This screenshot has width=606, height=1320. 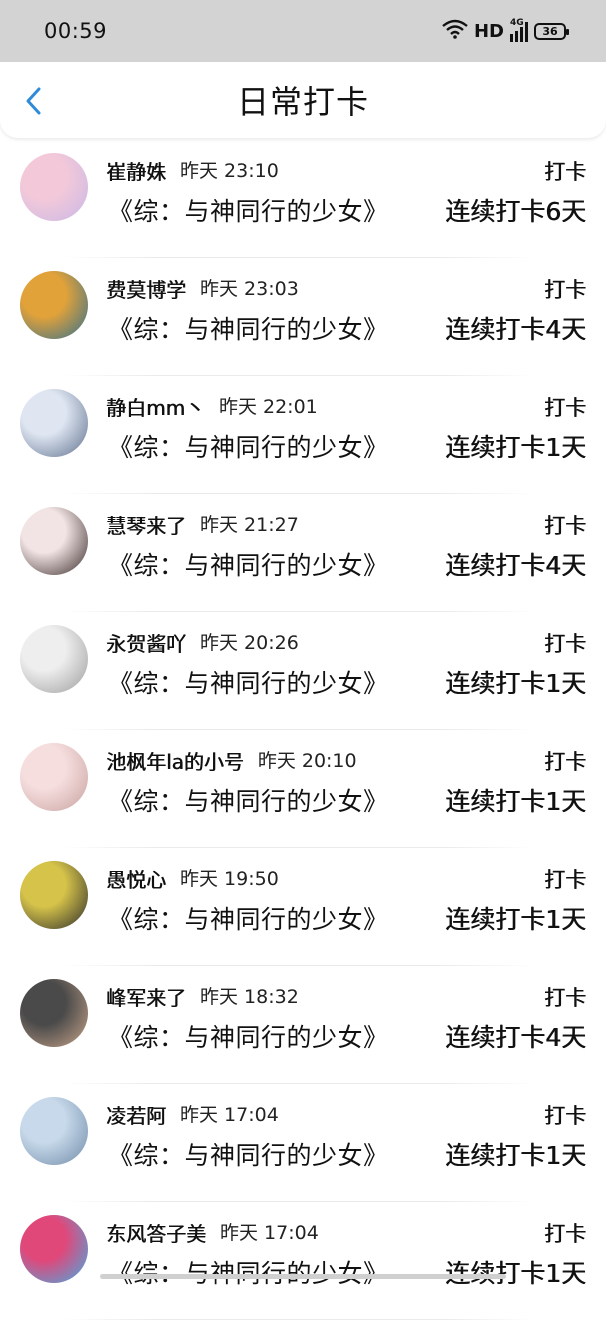 I want to click on battery-icon: 36, so click(x=551, y=31).